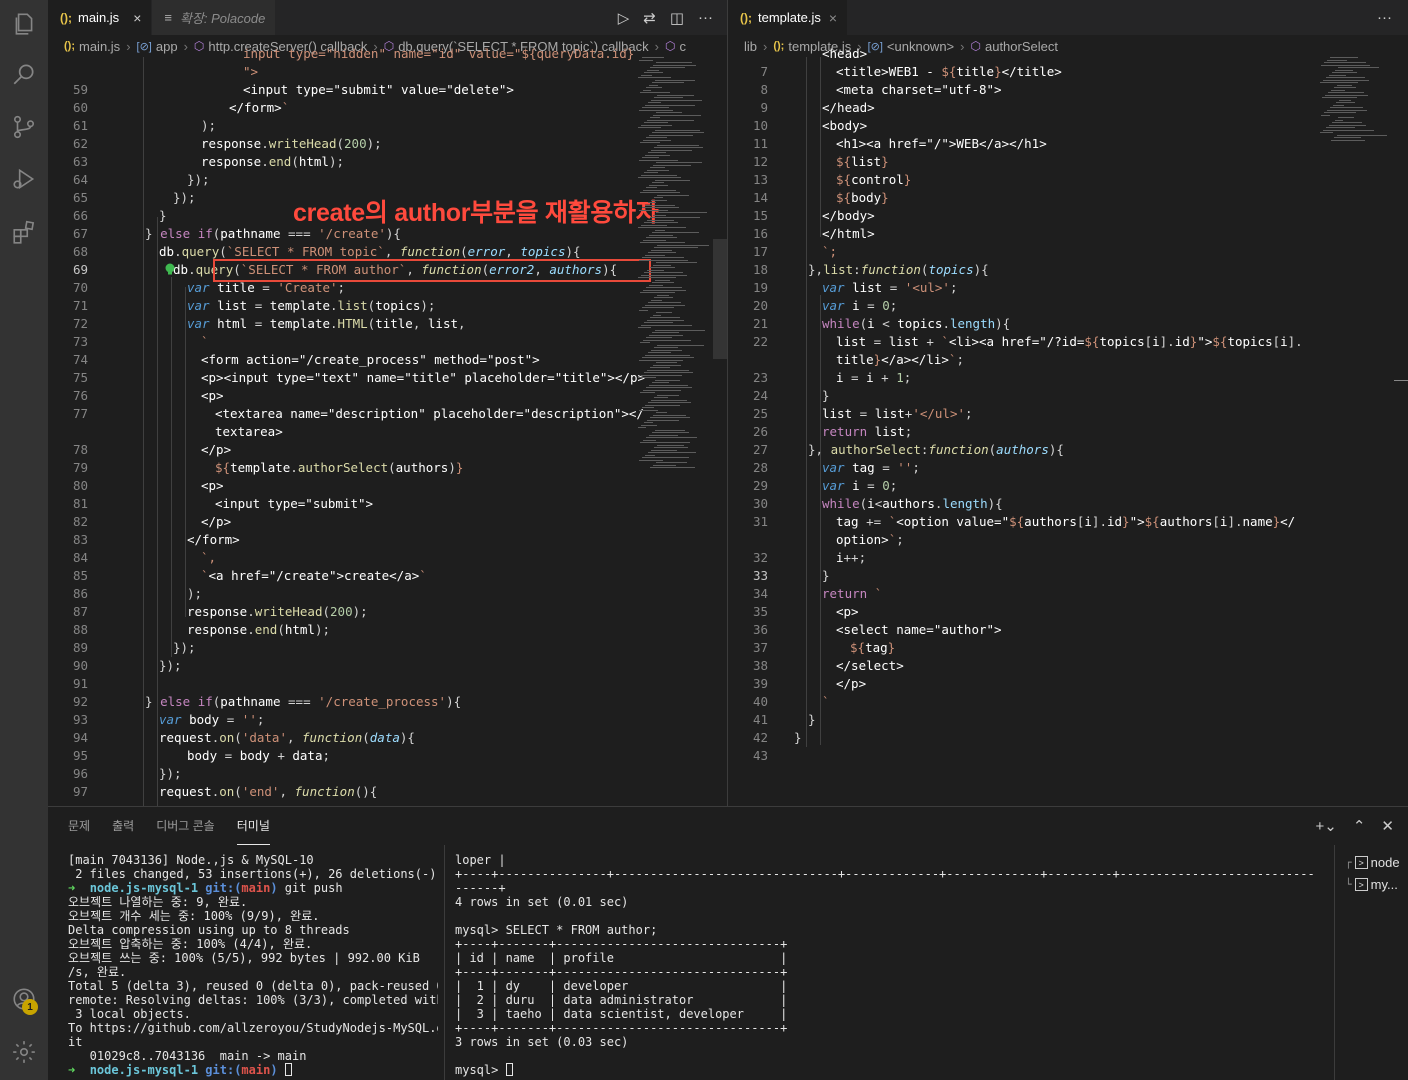  I want to click on settings-gear-icon, so click(24, 1052).